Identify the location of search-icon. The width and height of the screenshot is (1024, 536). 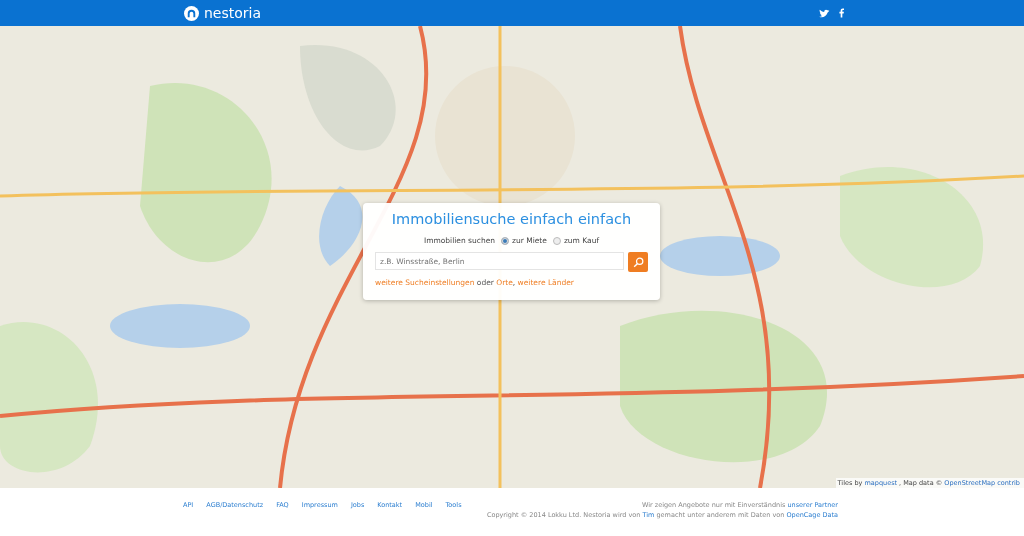
(638, 262).